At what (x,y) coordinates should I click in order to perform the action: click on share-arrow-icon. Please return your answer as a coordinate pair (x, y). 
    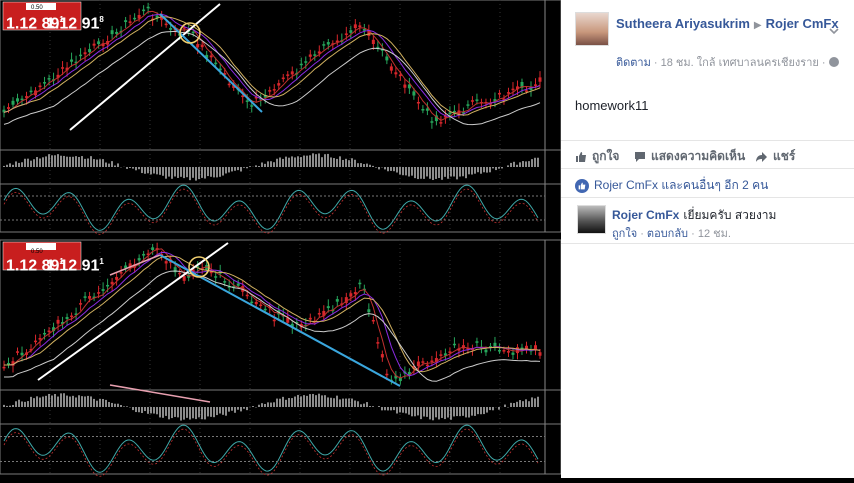
    Looking at the image, I should click on (761, 156).